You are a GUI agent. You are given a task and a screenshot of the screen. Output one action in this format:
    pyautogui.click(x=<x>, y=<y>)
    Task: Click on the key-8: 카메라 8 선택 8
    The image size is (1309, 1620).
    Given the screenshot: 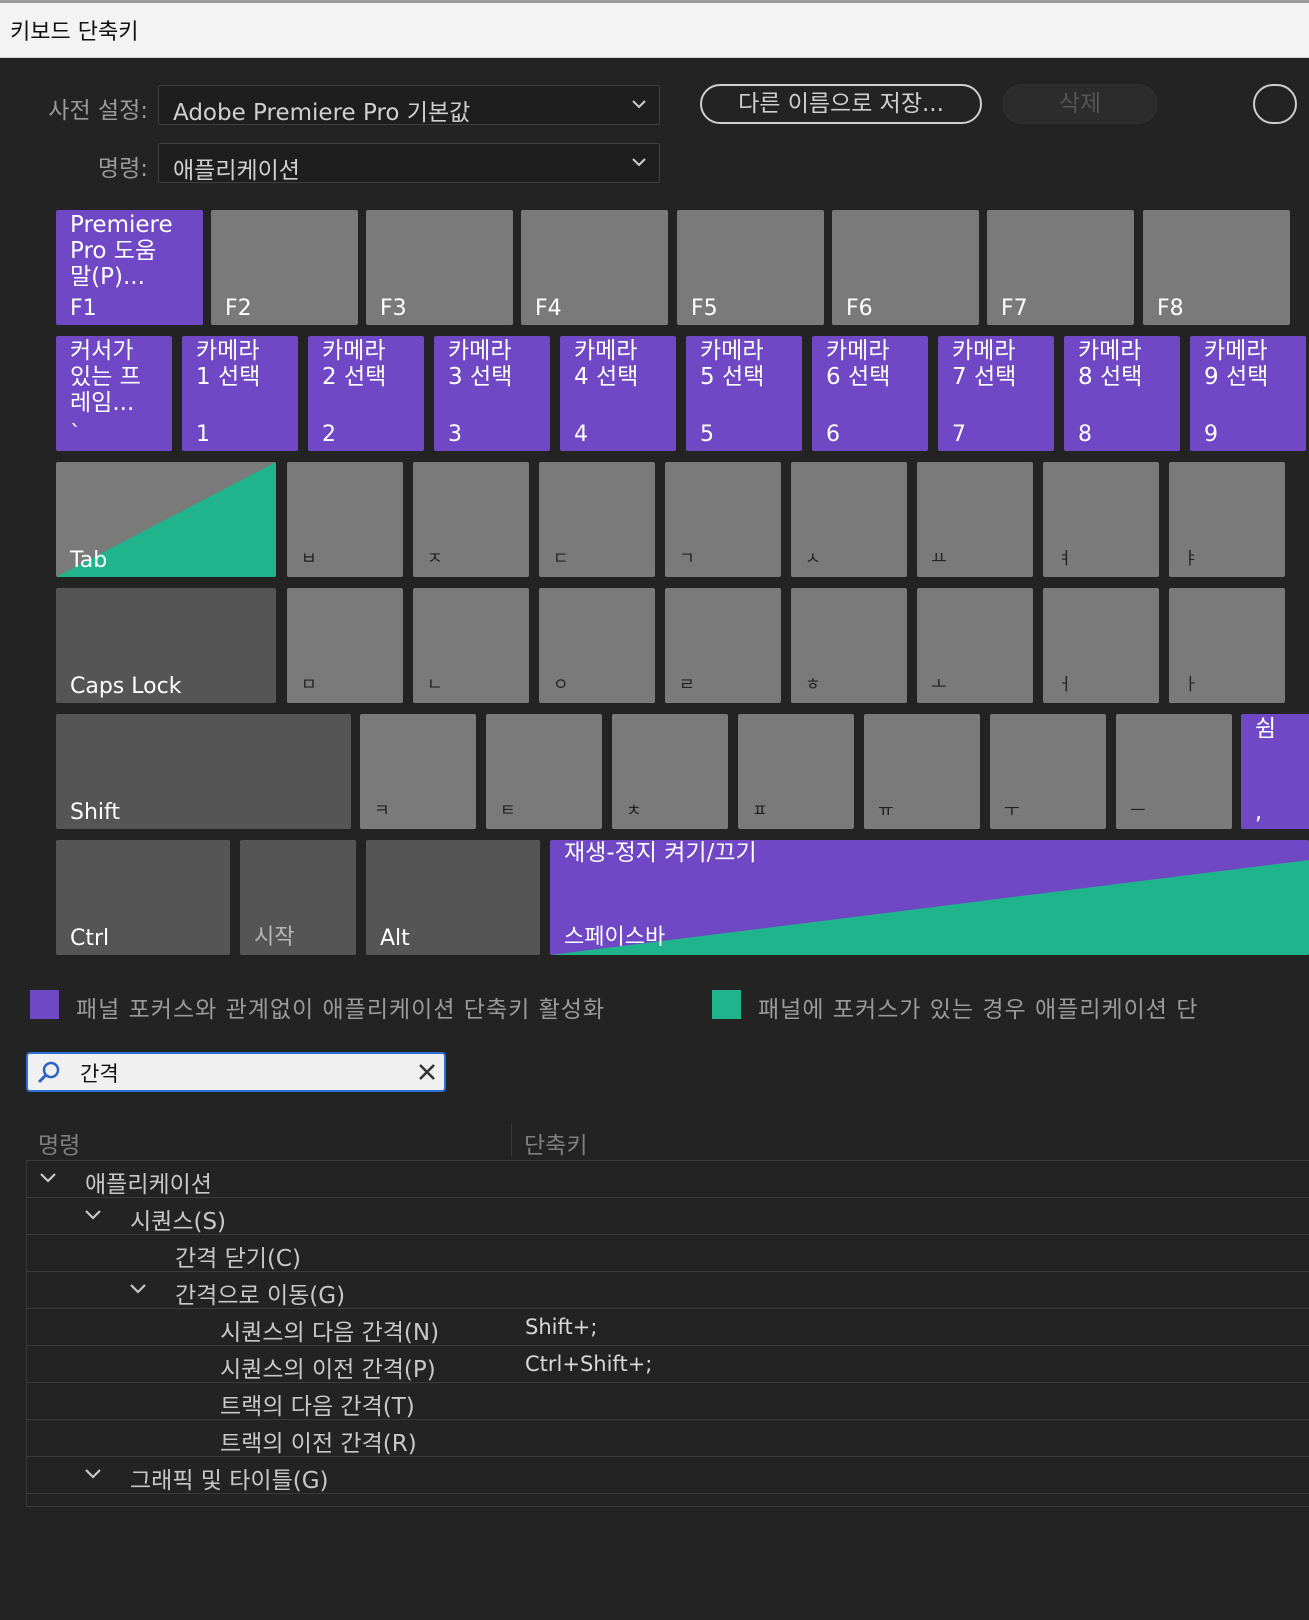 What is the action you would take?
    pyautogui.click(x=1122, y=393)
    